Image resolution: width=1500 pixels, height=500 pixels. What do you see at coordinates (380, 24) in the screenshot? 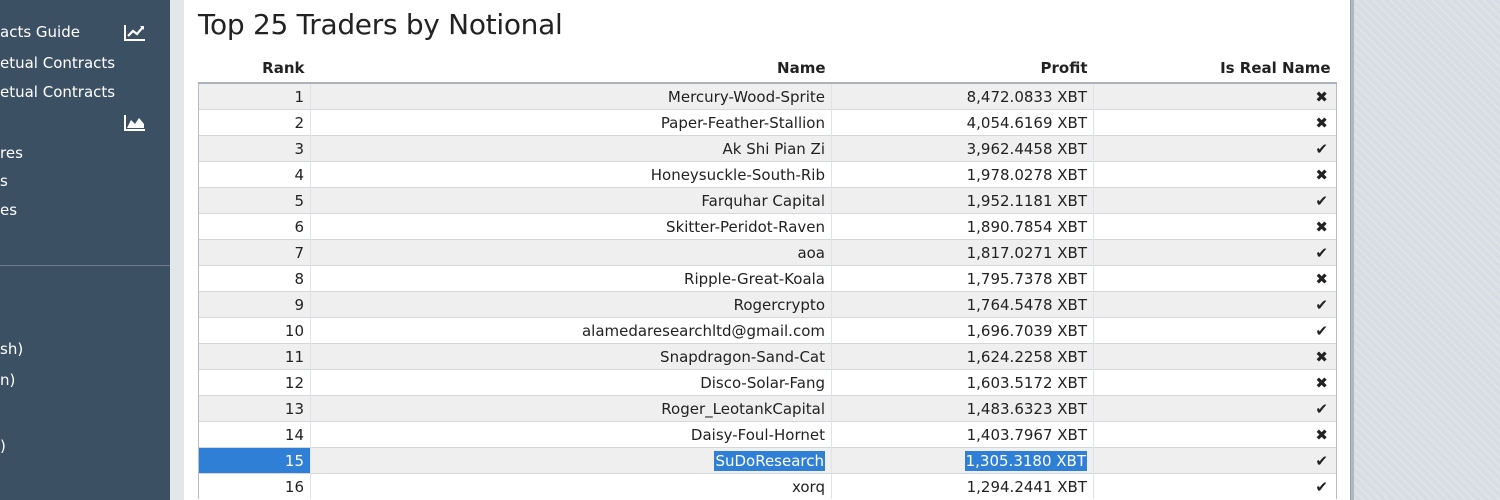
I see `page-title: Top 25 Traders by Notional` at bounding box center [380, 24].